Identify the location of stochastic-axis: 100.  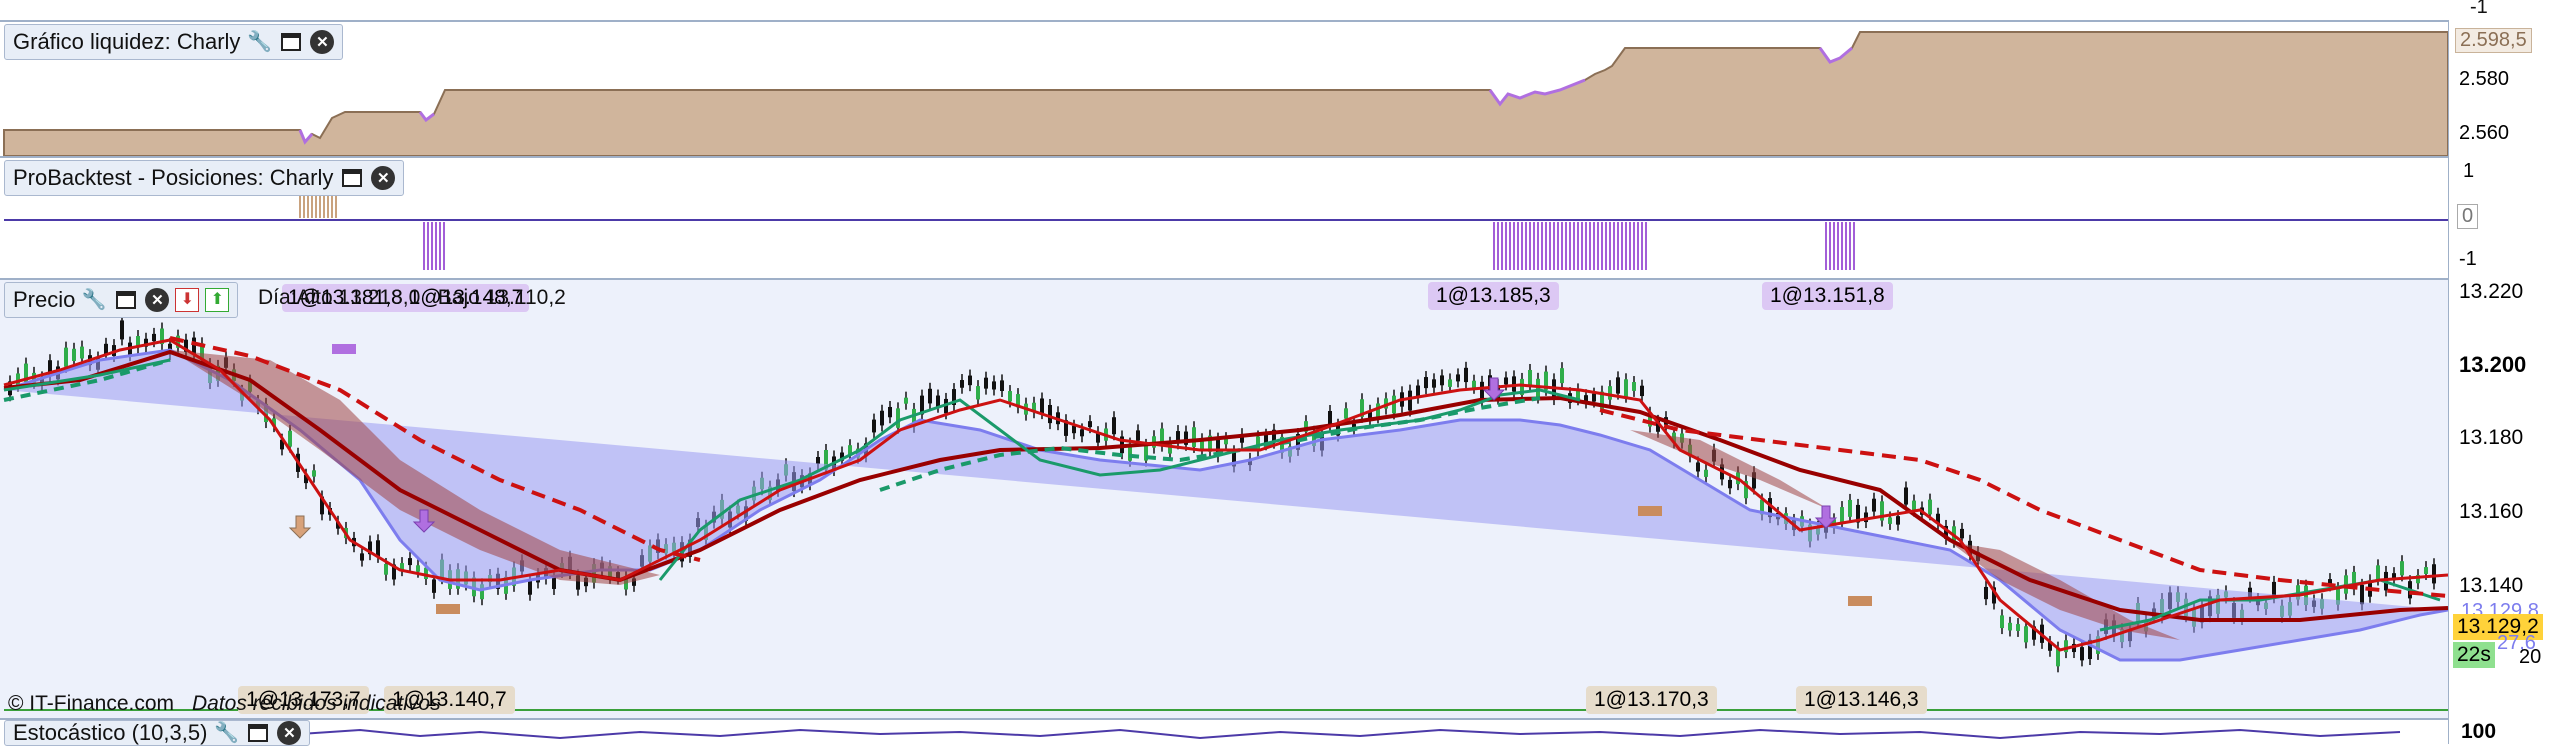
(2501, 731).